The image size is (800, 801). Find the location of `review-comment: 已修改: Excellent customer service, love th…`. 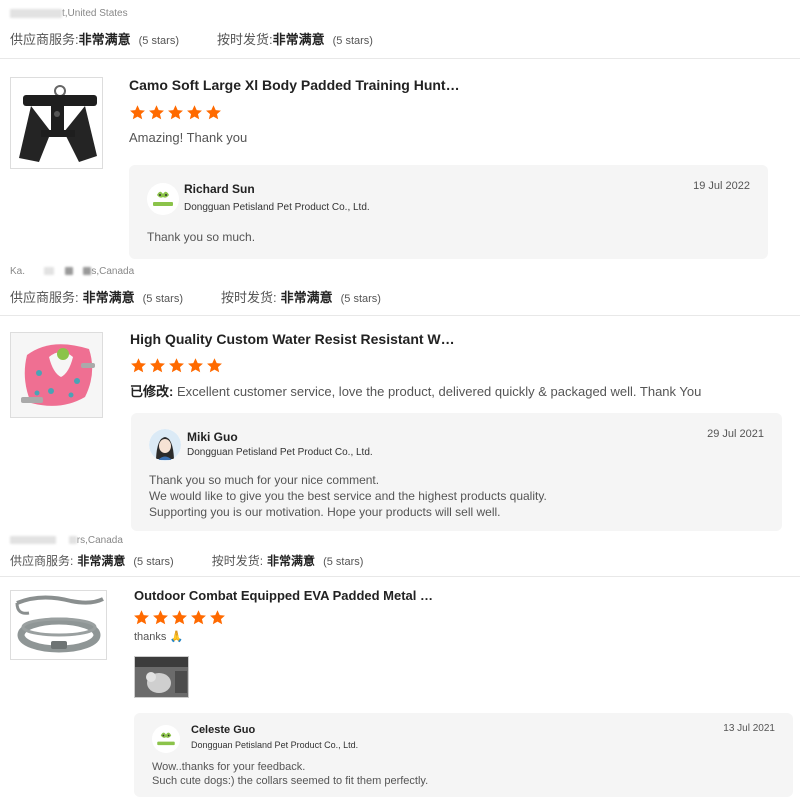

review-comment: 已修改: Excellent customer service, love th… is located at coordinates (415, 390).